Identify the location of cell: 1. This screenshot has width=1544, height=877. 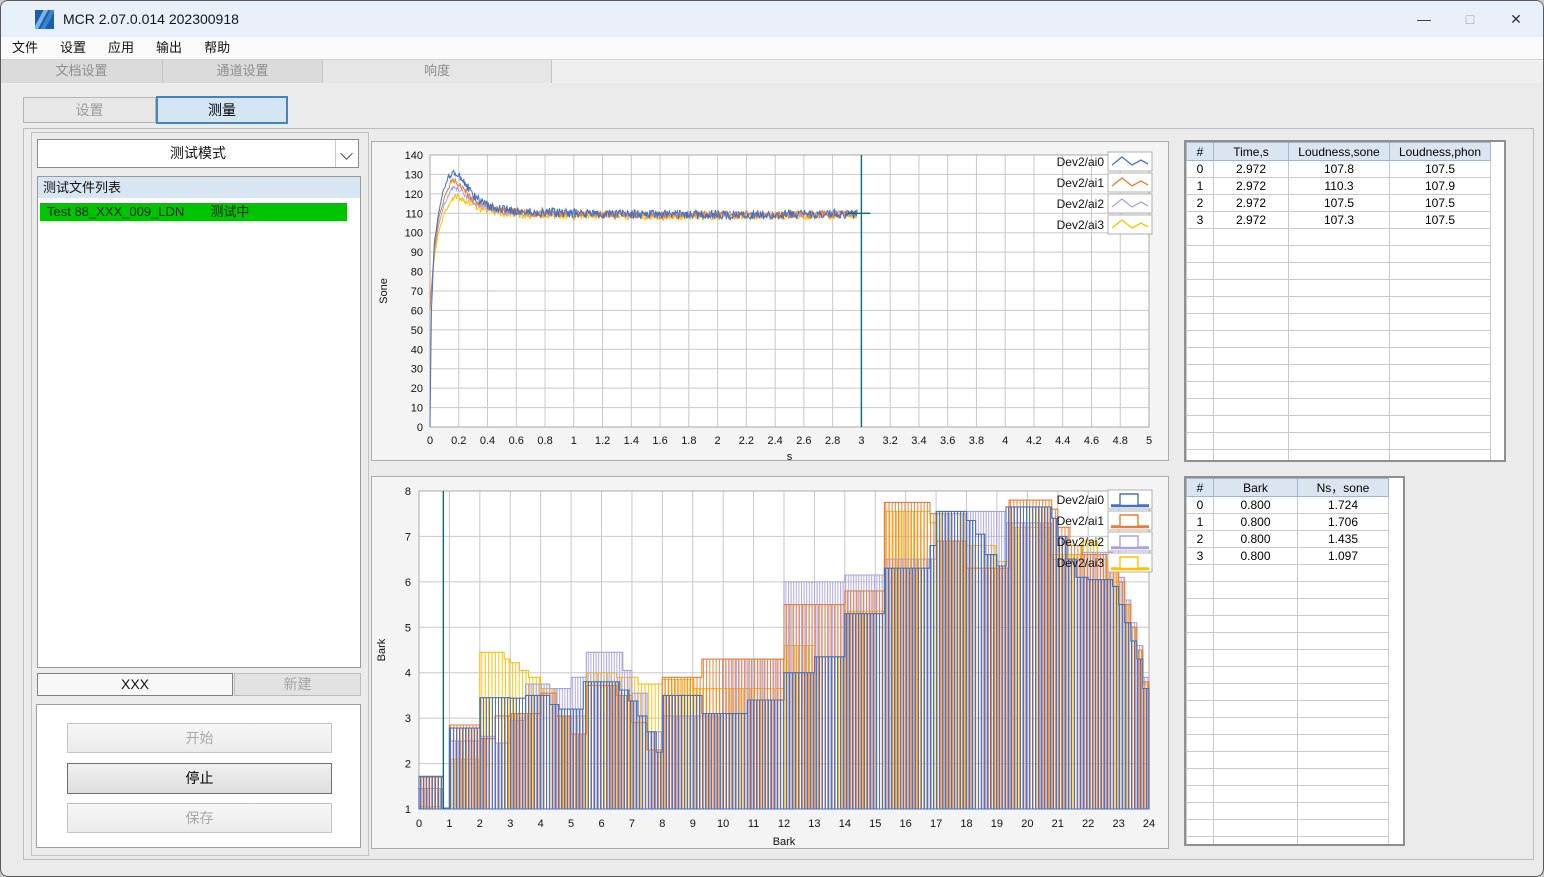
(1200, 186).